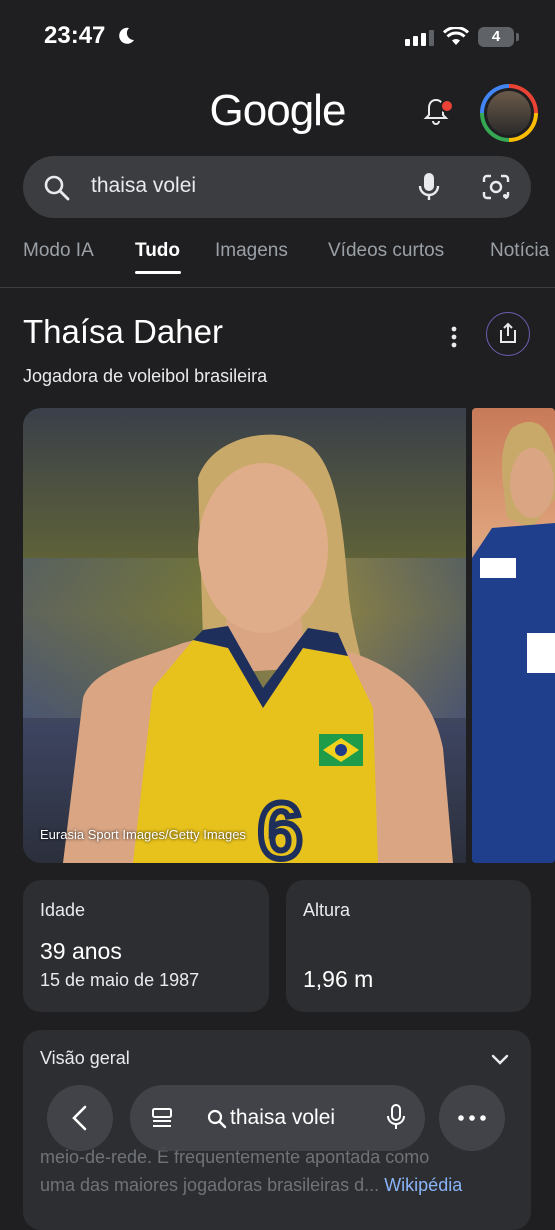  Describe the element at coordinates (81, 951) in the screenshot. I see `age-value: 39 anos` at that location.